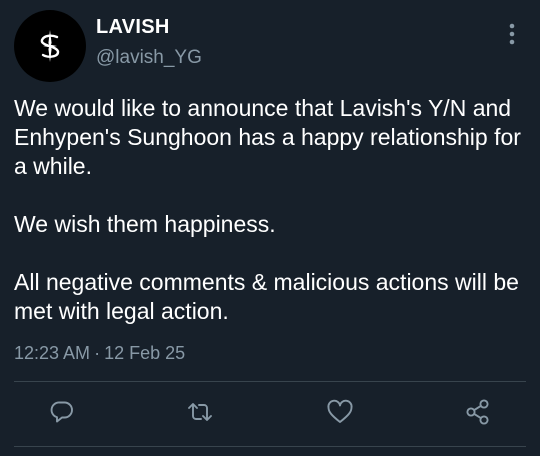 The height and width of the screenshot is (456, 540). I want to click on reply-icon, so click(62, 412).